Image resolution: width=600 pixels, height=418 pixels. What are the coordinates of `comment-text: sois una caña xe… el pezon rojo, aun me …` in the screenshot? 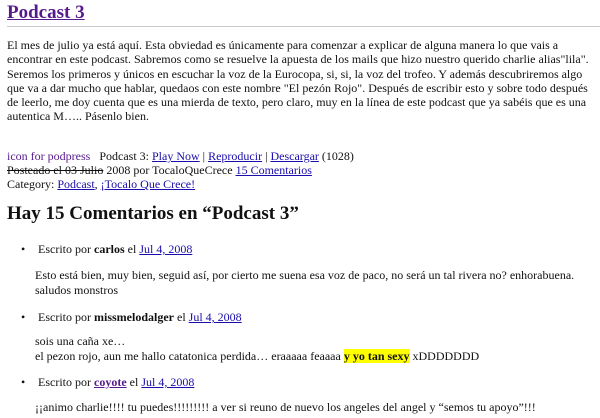 It's located at (312, 348).